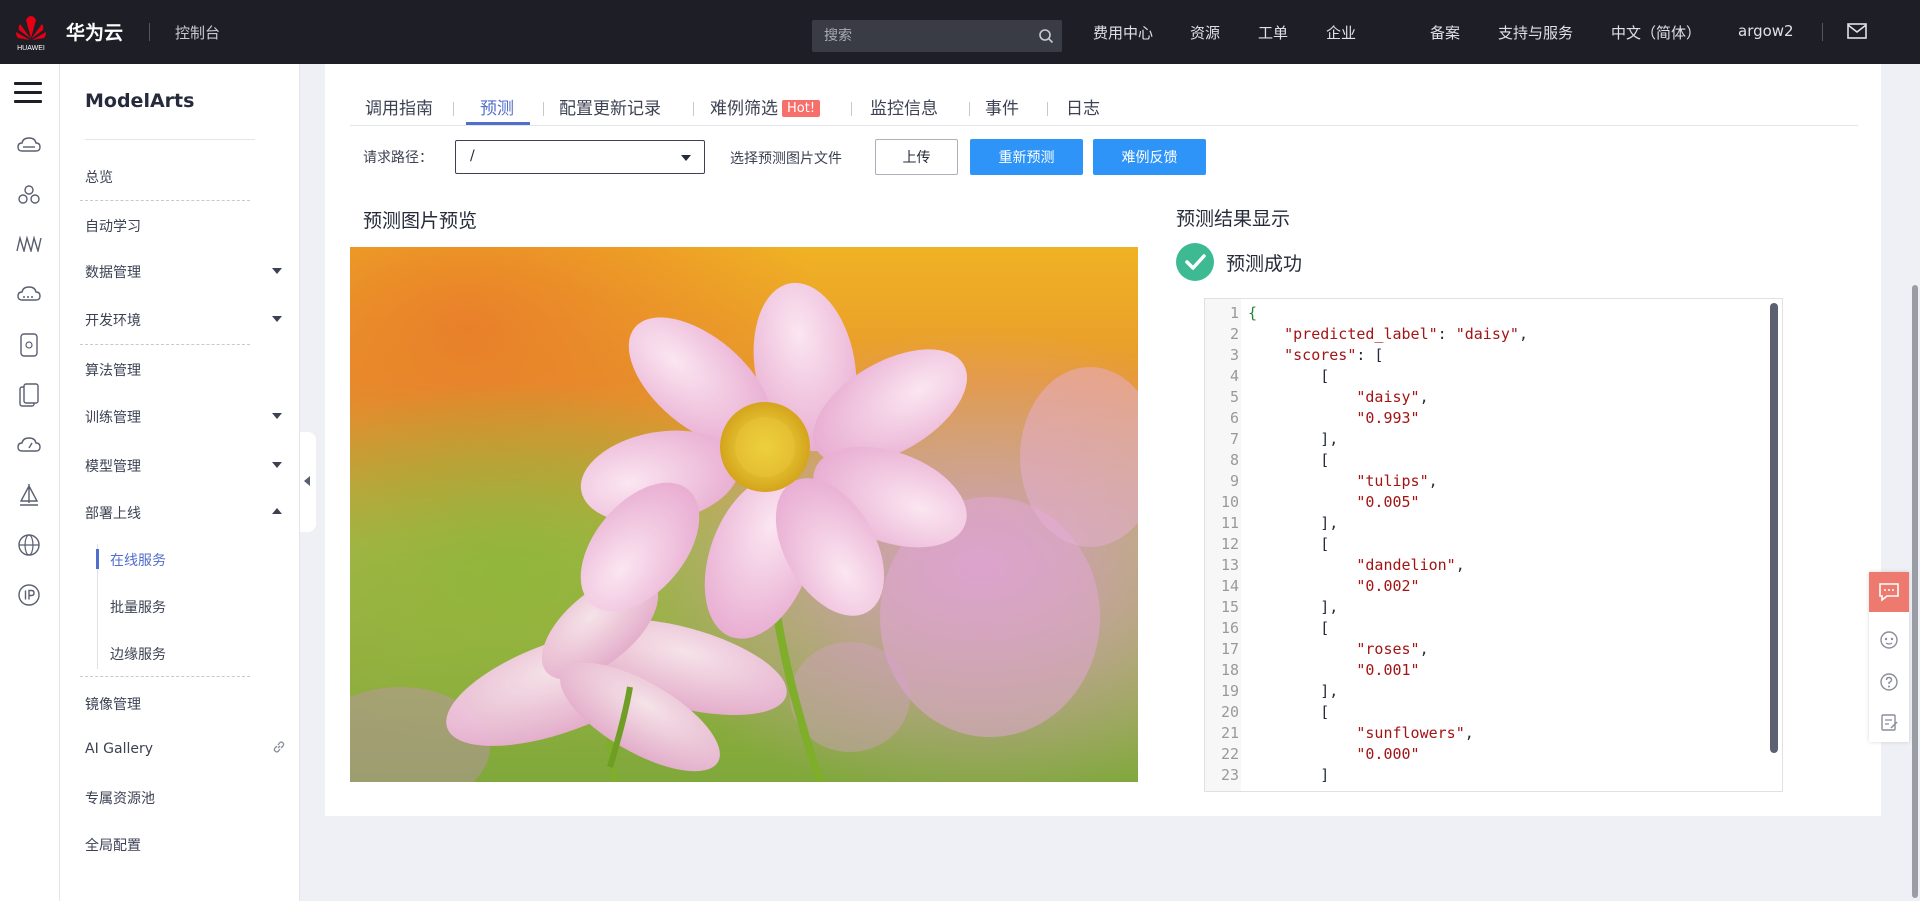 Image resolution: width=1920 pixels, height=901 pixels. Describe the element at coordinates (1388, 586) in the screenshot. I see `code-text: "0.002"` at that location.